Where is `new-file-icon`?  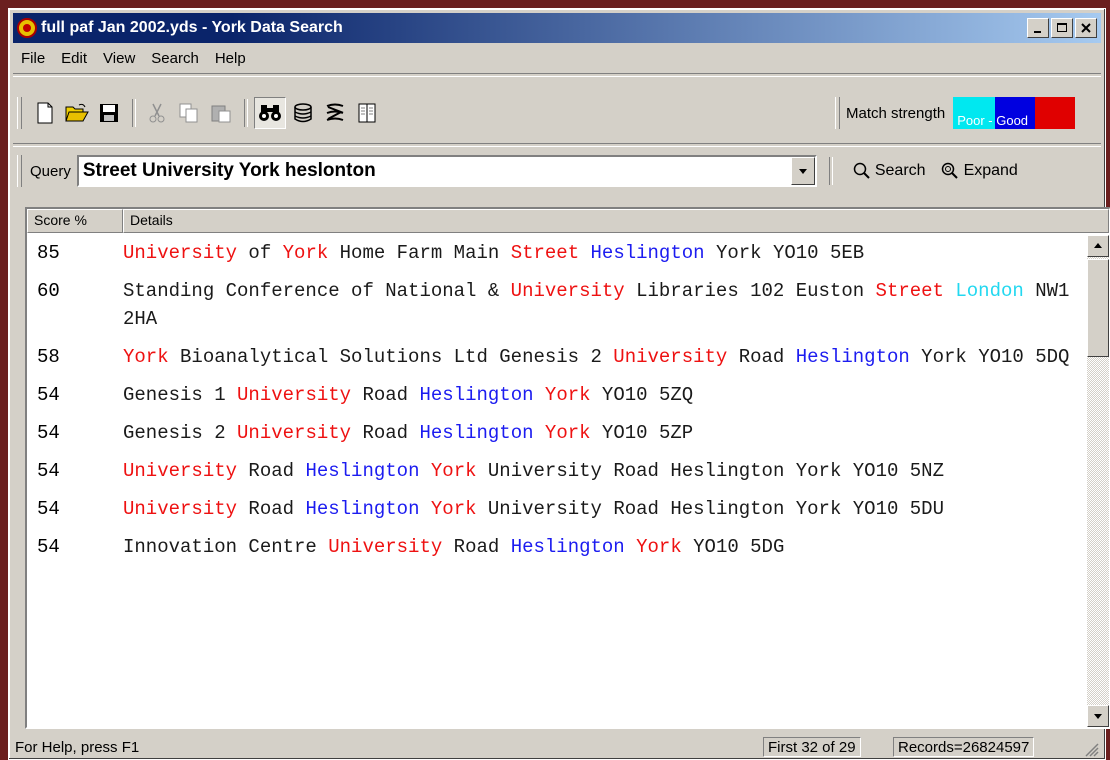 new-file-icon is located at coordinates (45, 113).